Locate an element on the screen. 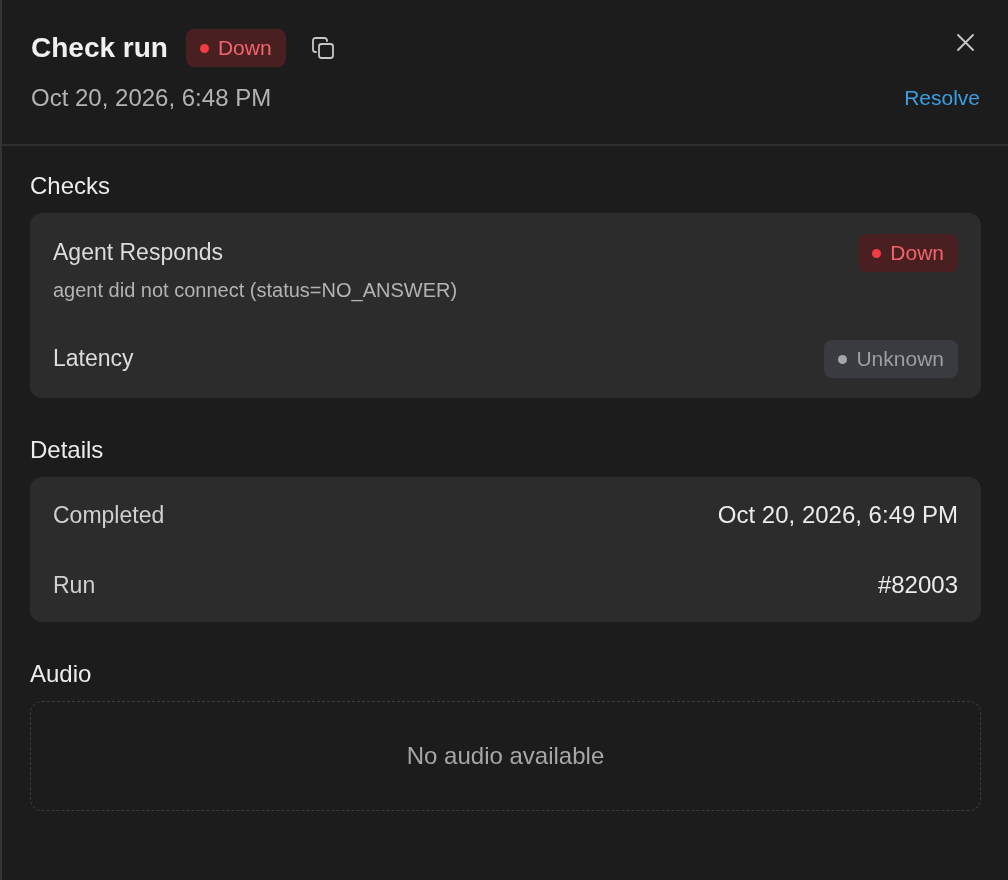  check-name: Agent Responds is located at coordinates (139, 252).